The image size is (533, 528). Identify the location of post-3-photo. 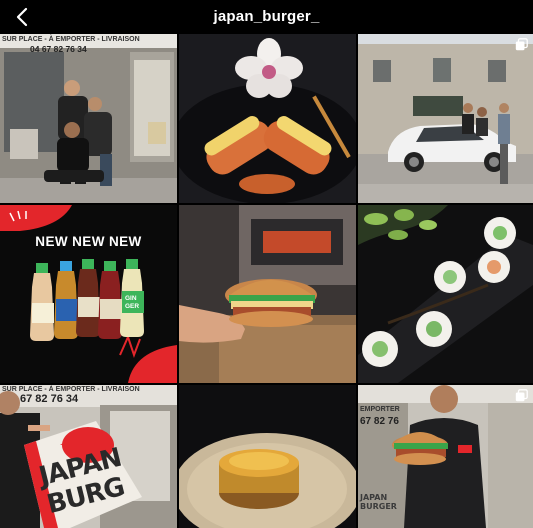
(445, 118).